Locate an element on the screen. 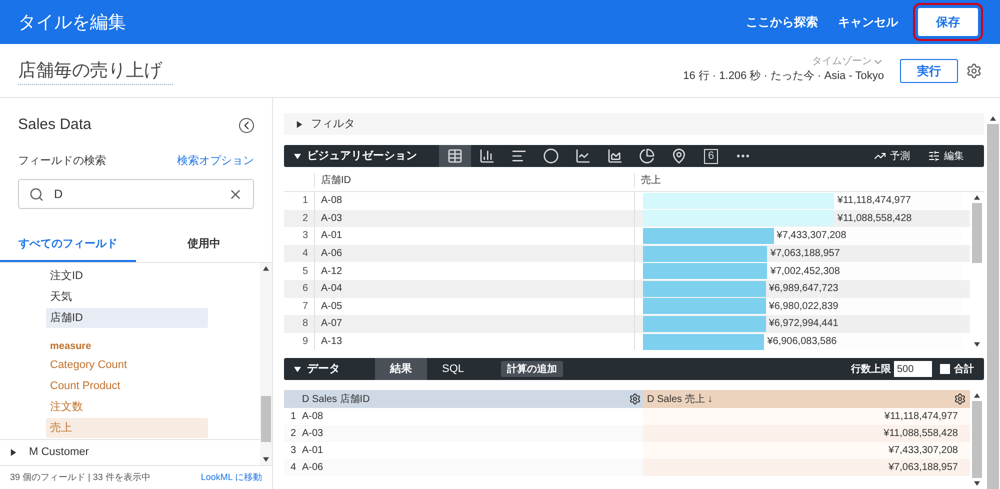 The image size is (1000, 489). table-cell-text: ¥7,063,188,957 is located at coordinates (805, 254).